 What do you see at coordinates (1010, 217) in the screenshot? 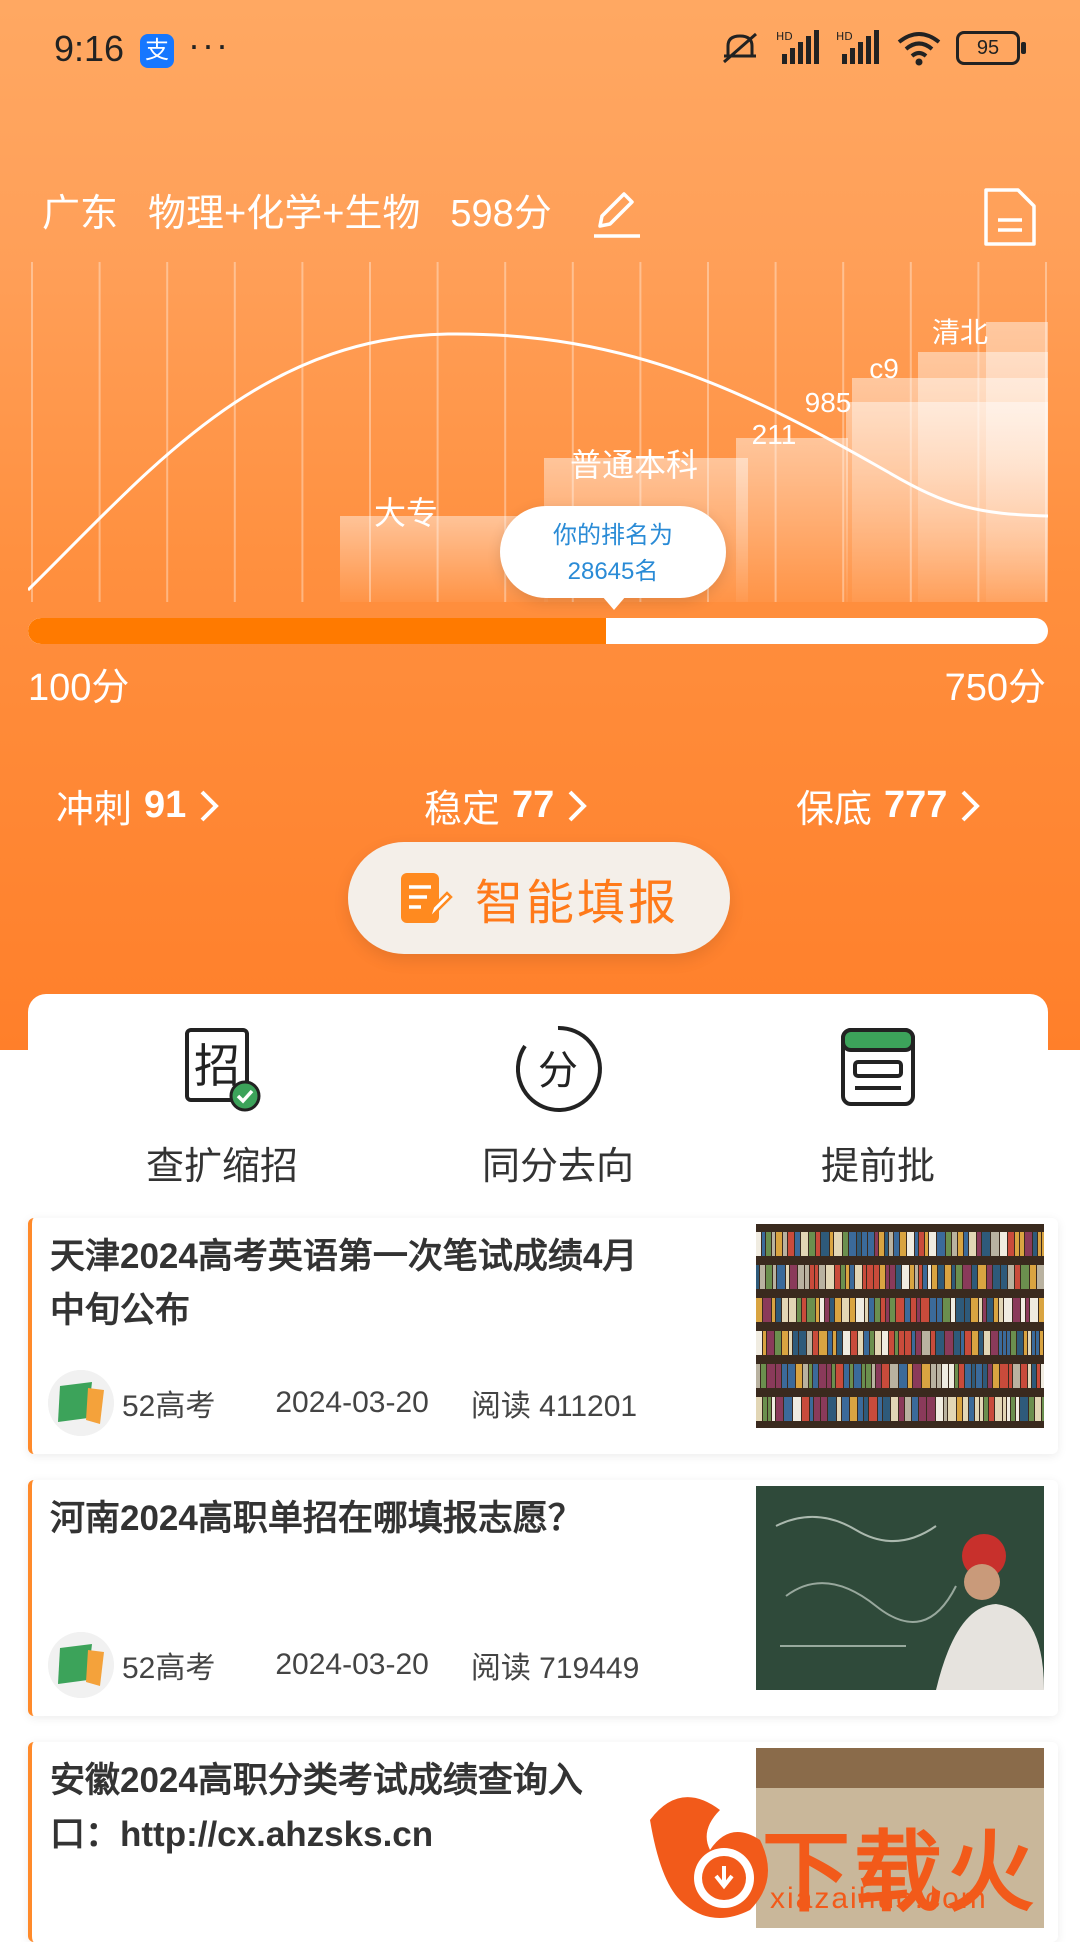
I see `document-icon` at bounding box center [1010, 217].